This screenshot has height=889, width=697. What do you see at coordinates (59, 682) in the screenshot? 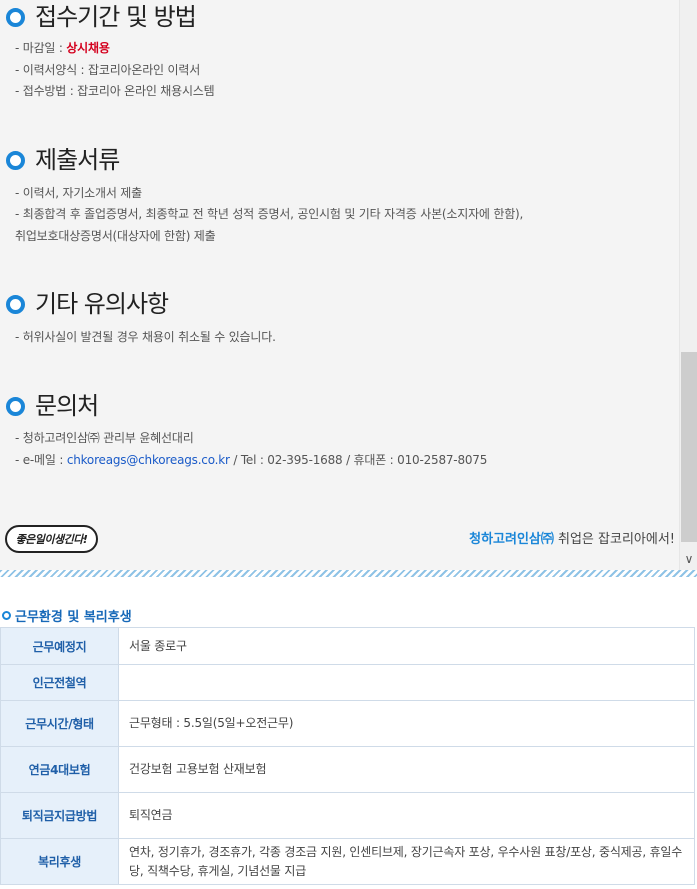
I see `row-label: 인근전철역` at bounding box center [59, 682].